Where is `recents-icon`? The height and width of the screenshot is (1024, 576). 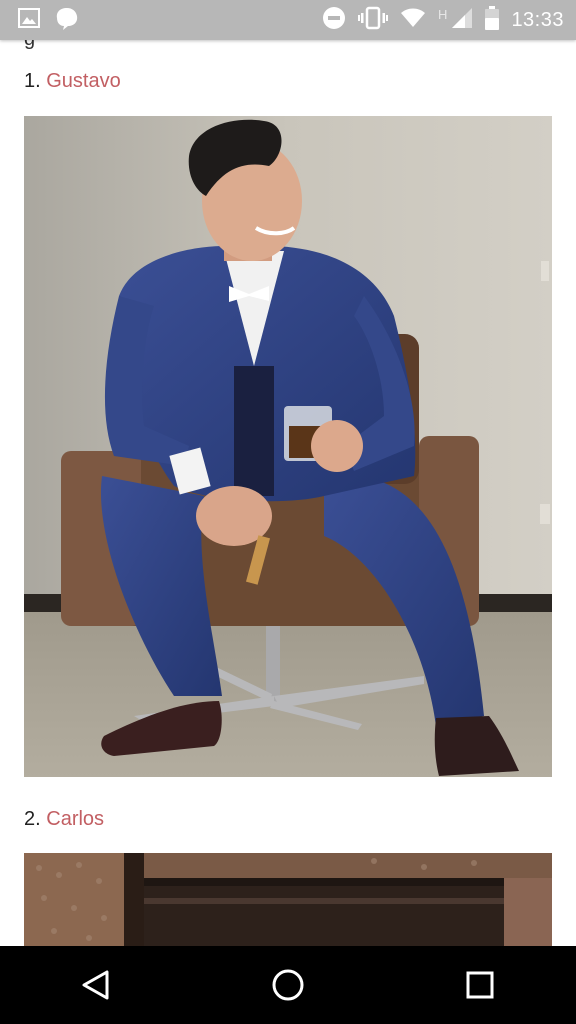
recents-icon is located at coordinates (480, 985).